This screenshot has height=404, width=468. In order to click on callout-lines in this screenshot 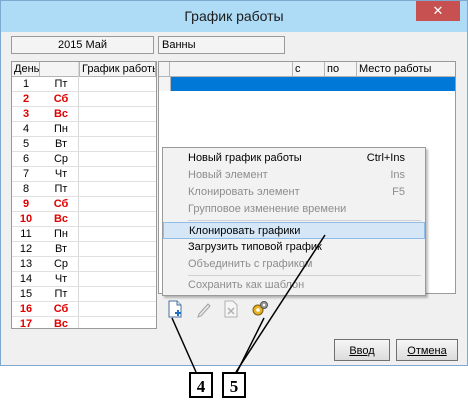, I will do `click(248, 303)`.